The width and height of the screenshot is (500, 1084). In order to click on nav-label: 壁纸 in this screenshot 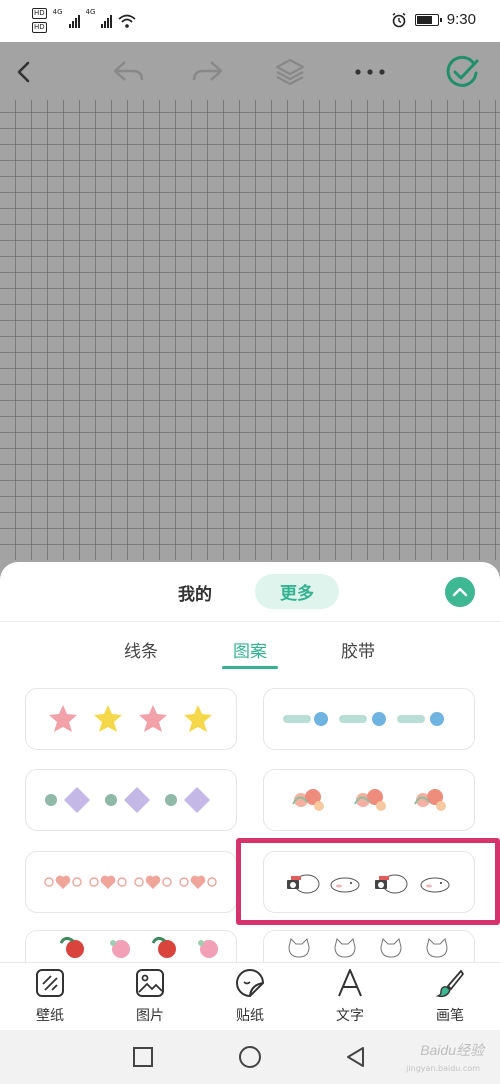, I will do `click(50, 1016)`.